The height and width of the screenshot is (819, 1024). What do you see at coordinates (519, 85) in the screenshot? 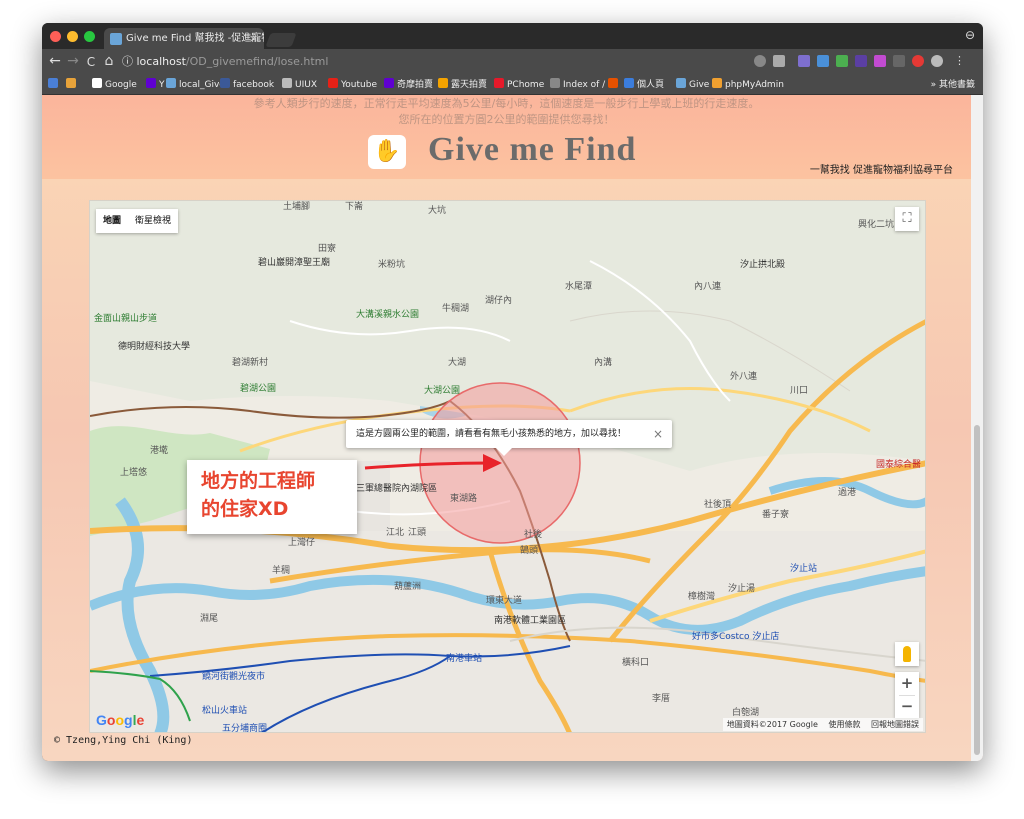
I see `bookmark-item: PChome` at bounding box center [519, 85].